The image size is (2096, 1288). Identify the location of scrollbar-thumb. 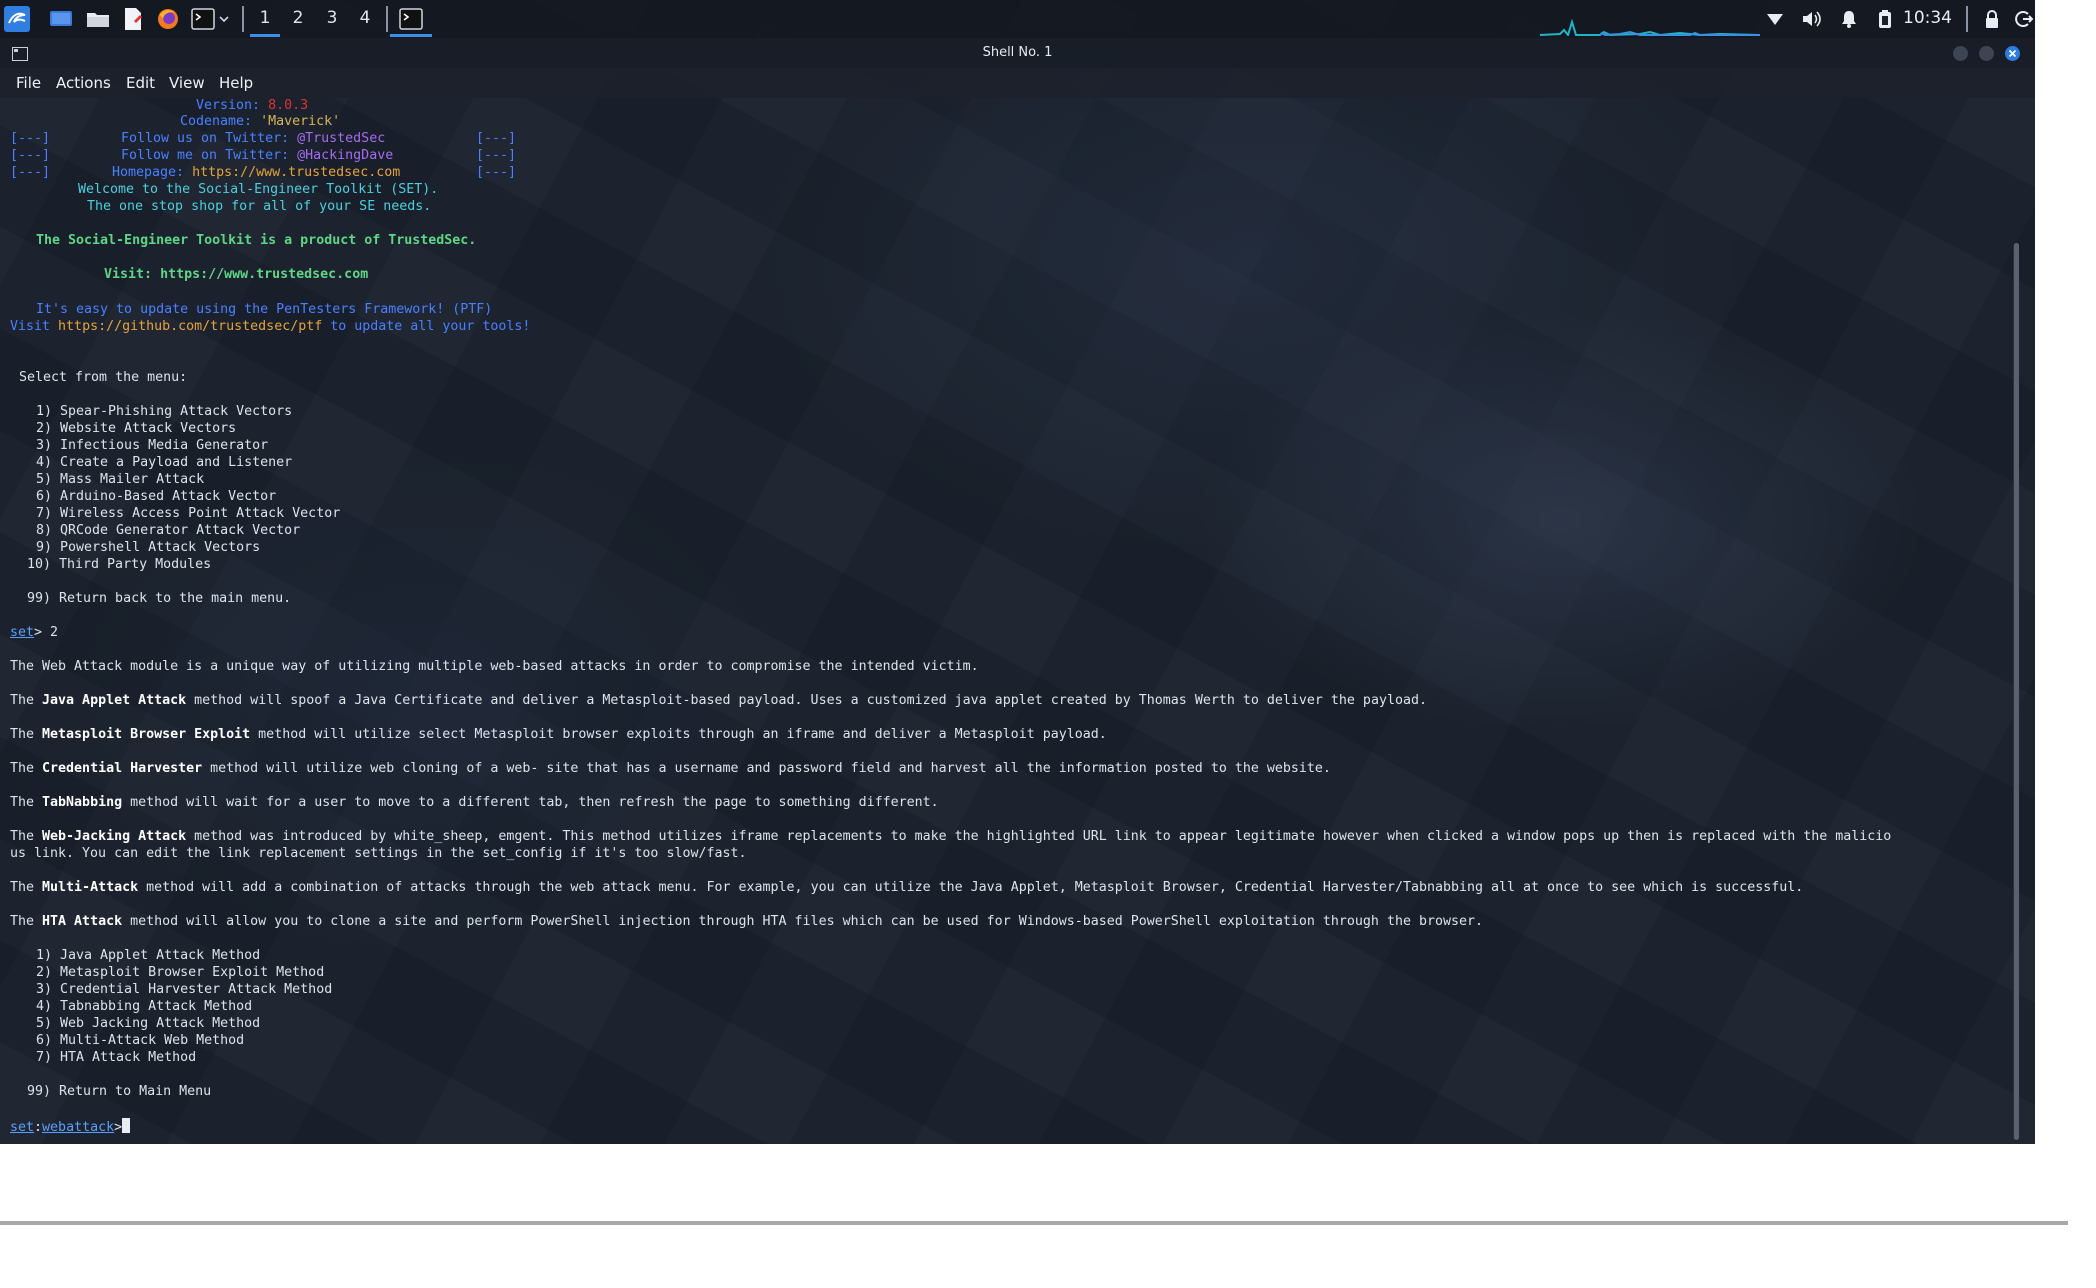
(2016, 691).